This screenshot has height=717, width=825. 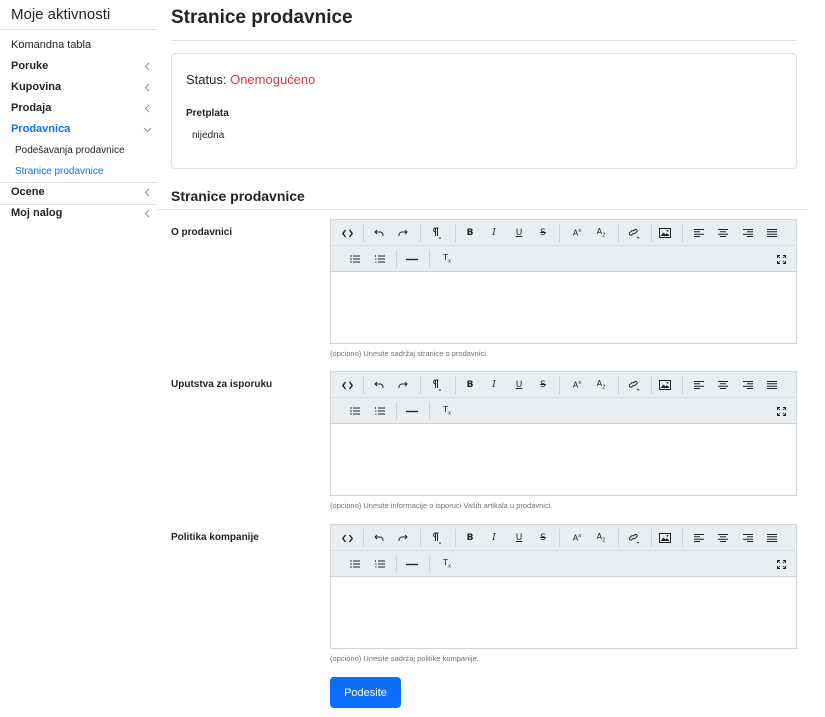 I want to click on section-title: Stranice prodavnice, so click(x=238, y=196).